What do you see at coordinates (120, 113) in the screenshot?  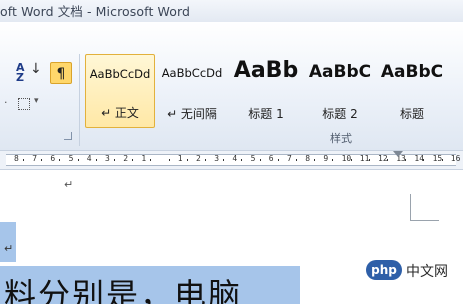 I see `style-name: ↵ 正文` at bounding box center [120, 113].